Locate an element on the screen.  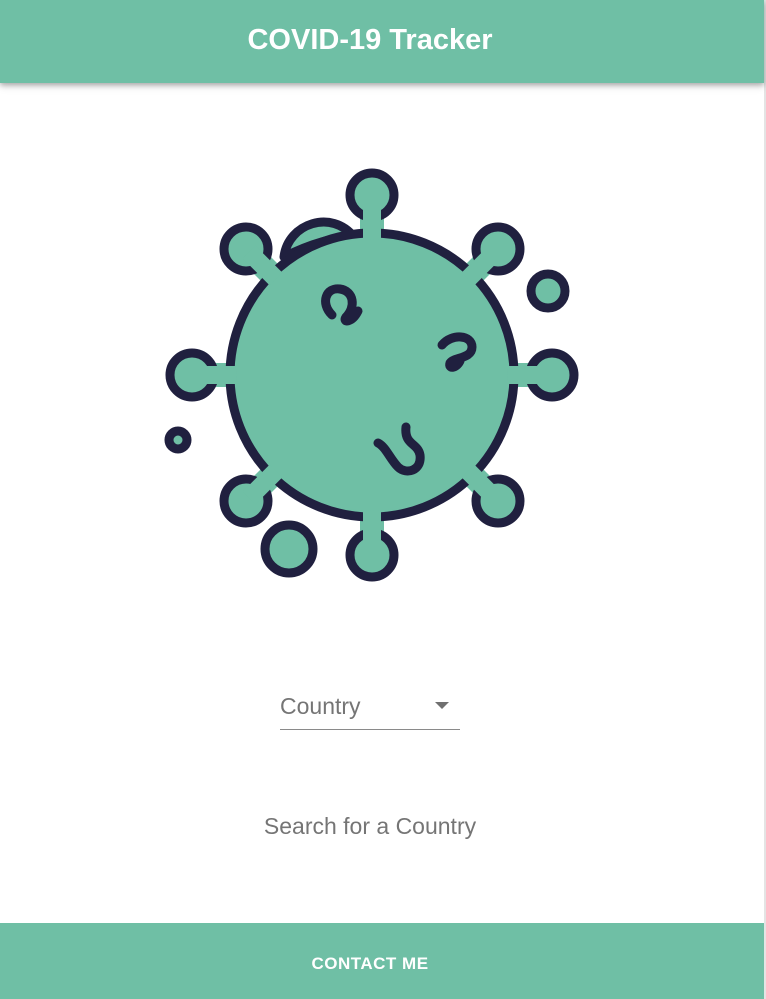
app-bar: COVID-19 Tracker is located at coordinates (382, 41).